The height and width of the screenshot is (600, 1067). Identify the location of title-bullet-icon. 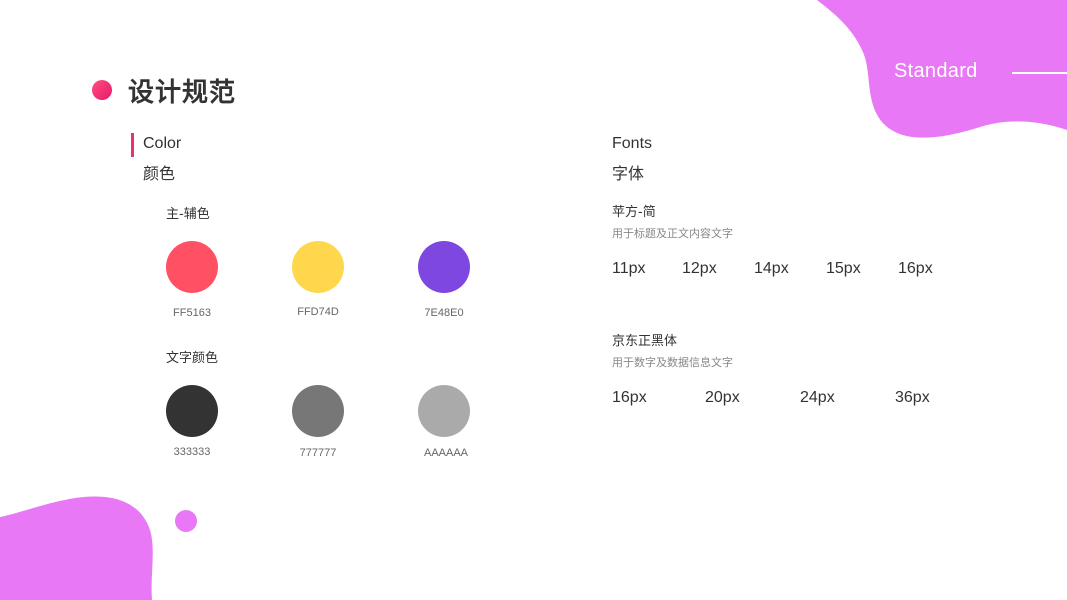
(102, 90).